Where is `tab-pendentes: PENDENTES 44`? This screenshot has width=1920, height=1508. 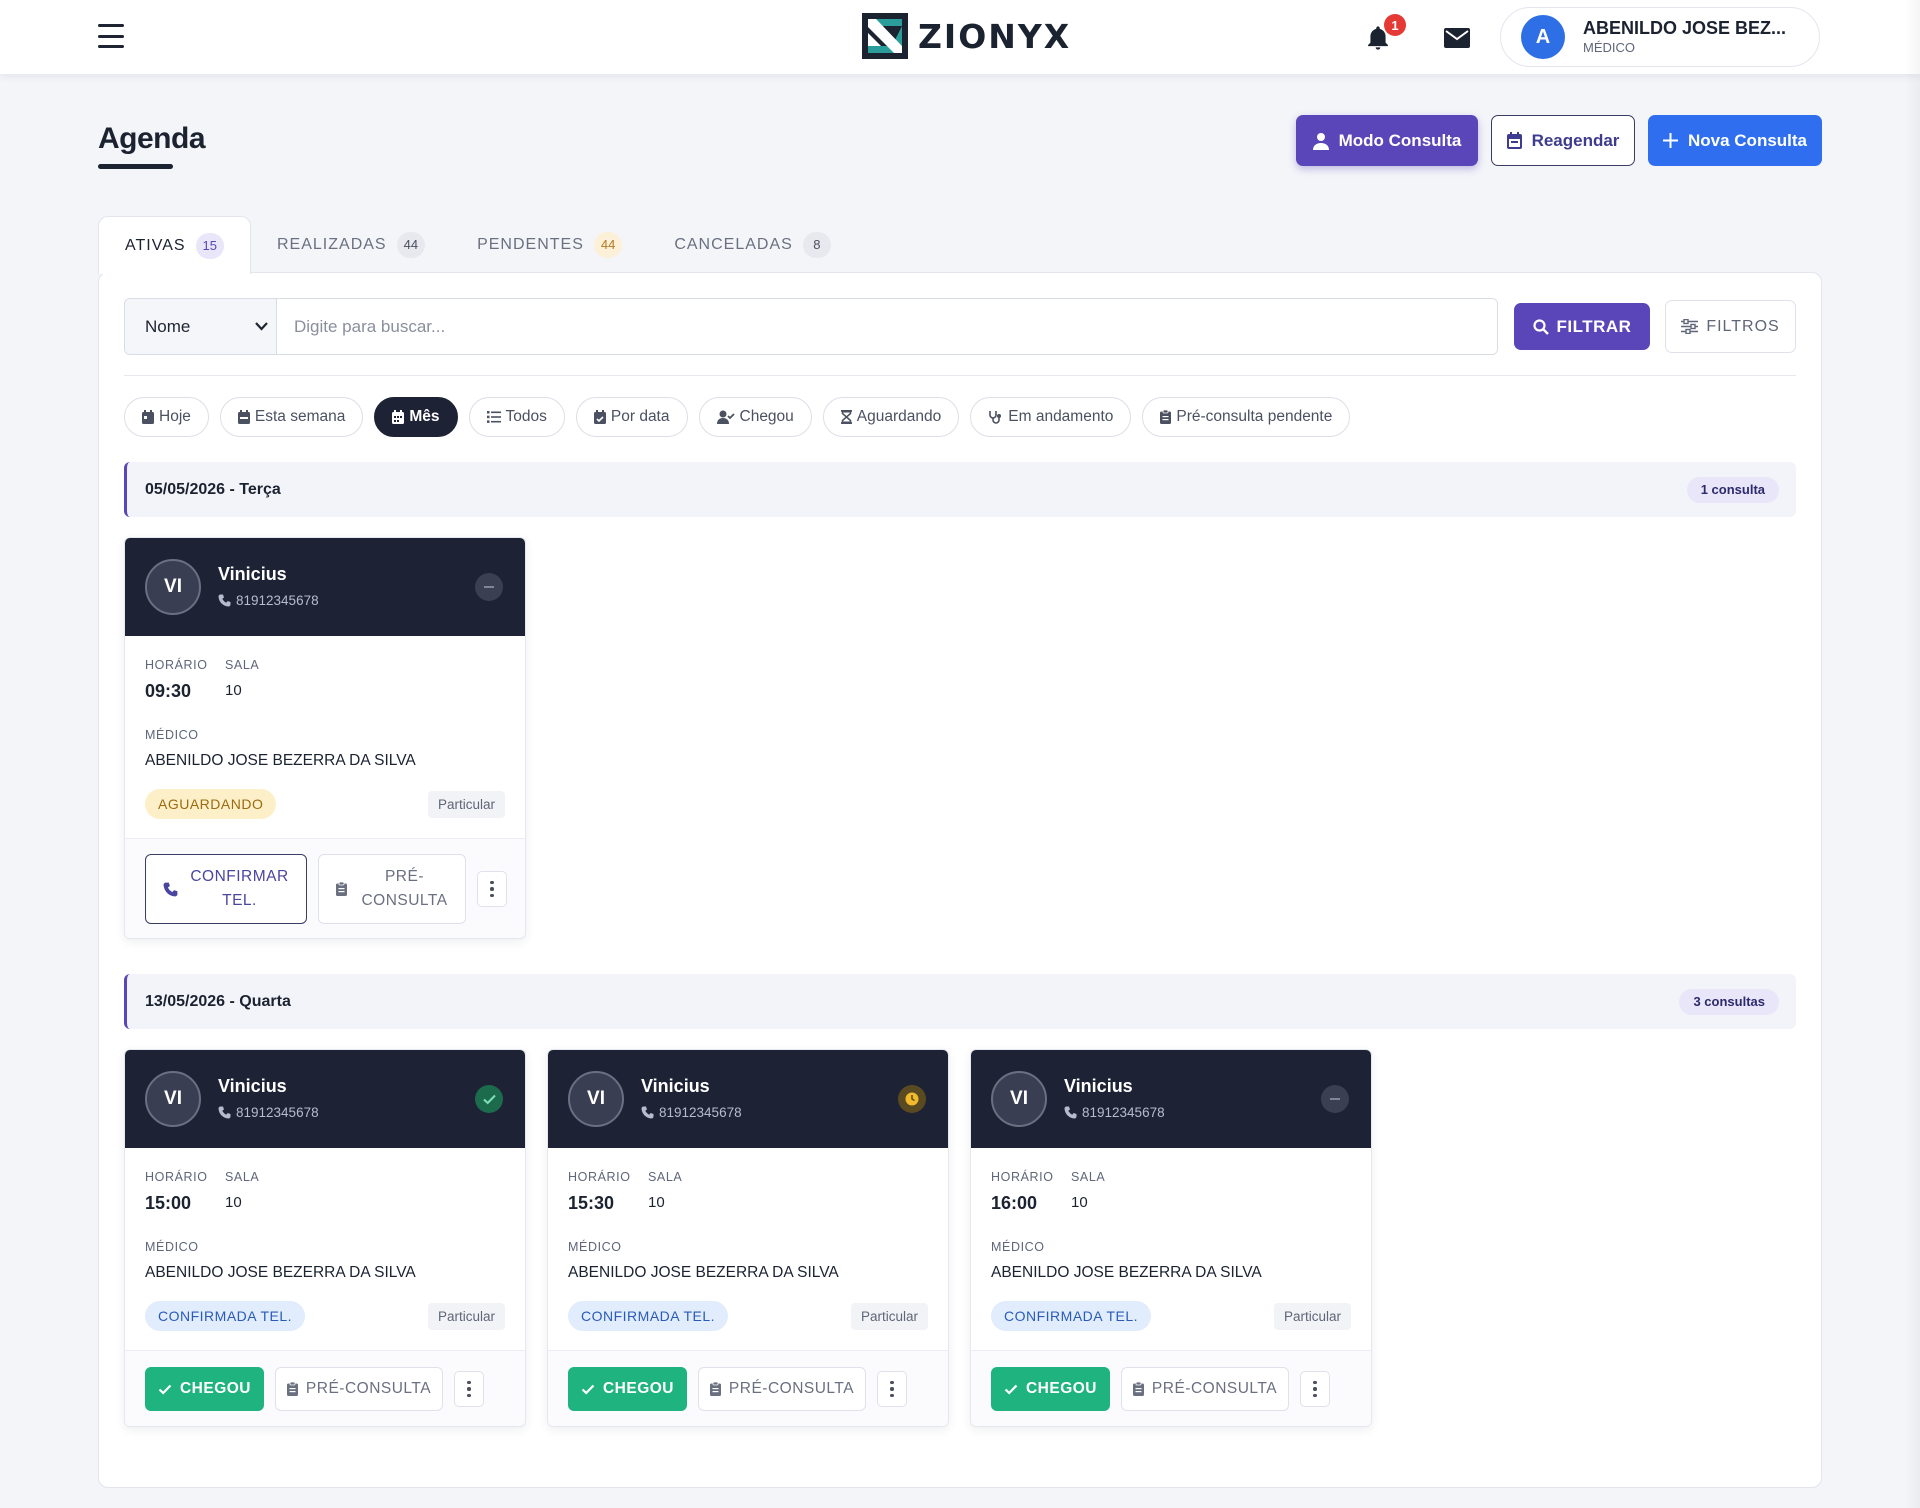 tab-pendentes: PENDENTES 44 is located at coordinates (549, 244).